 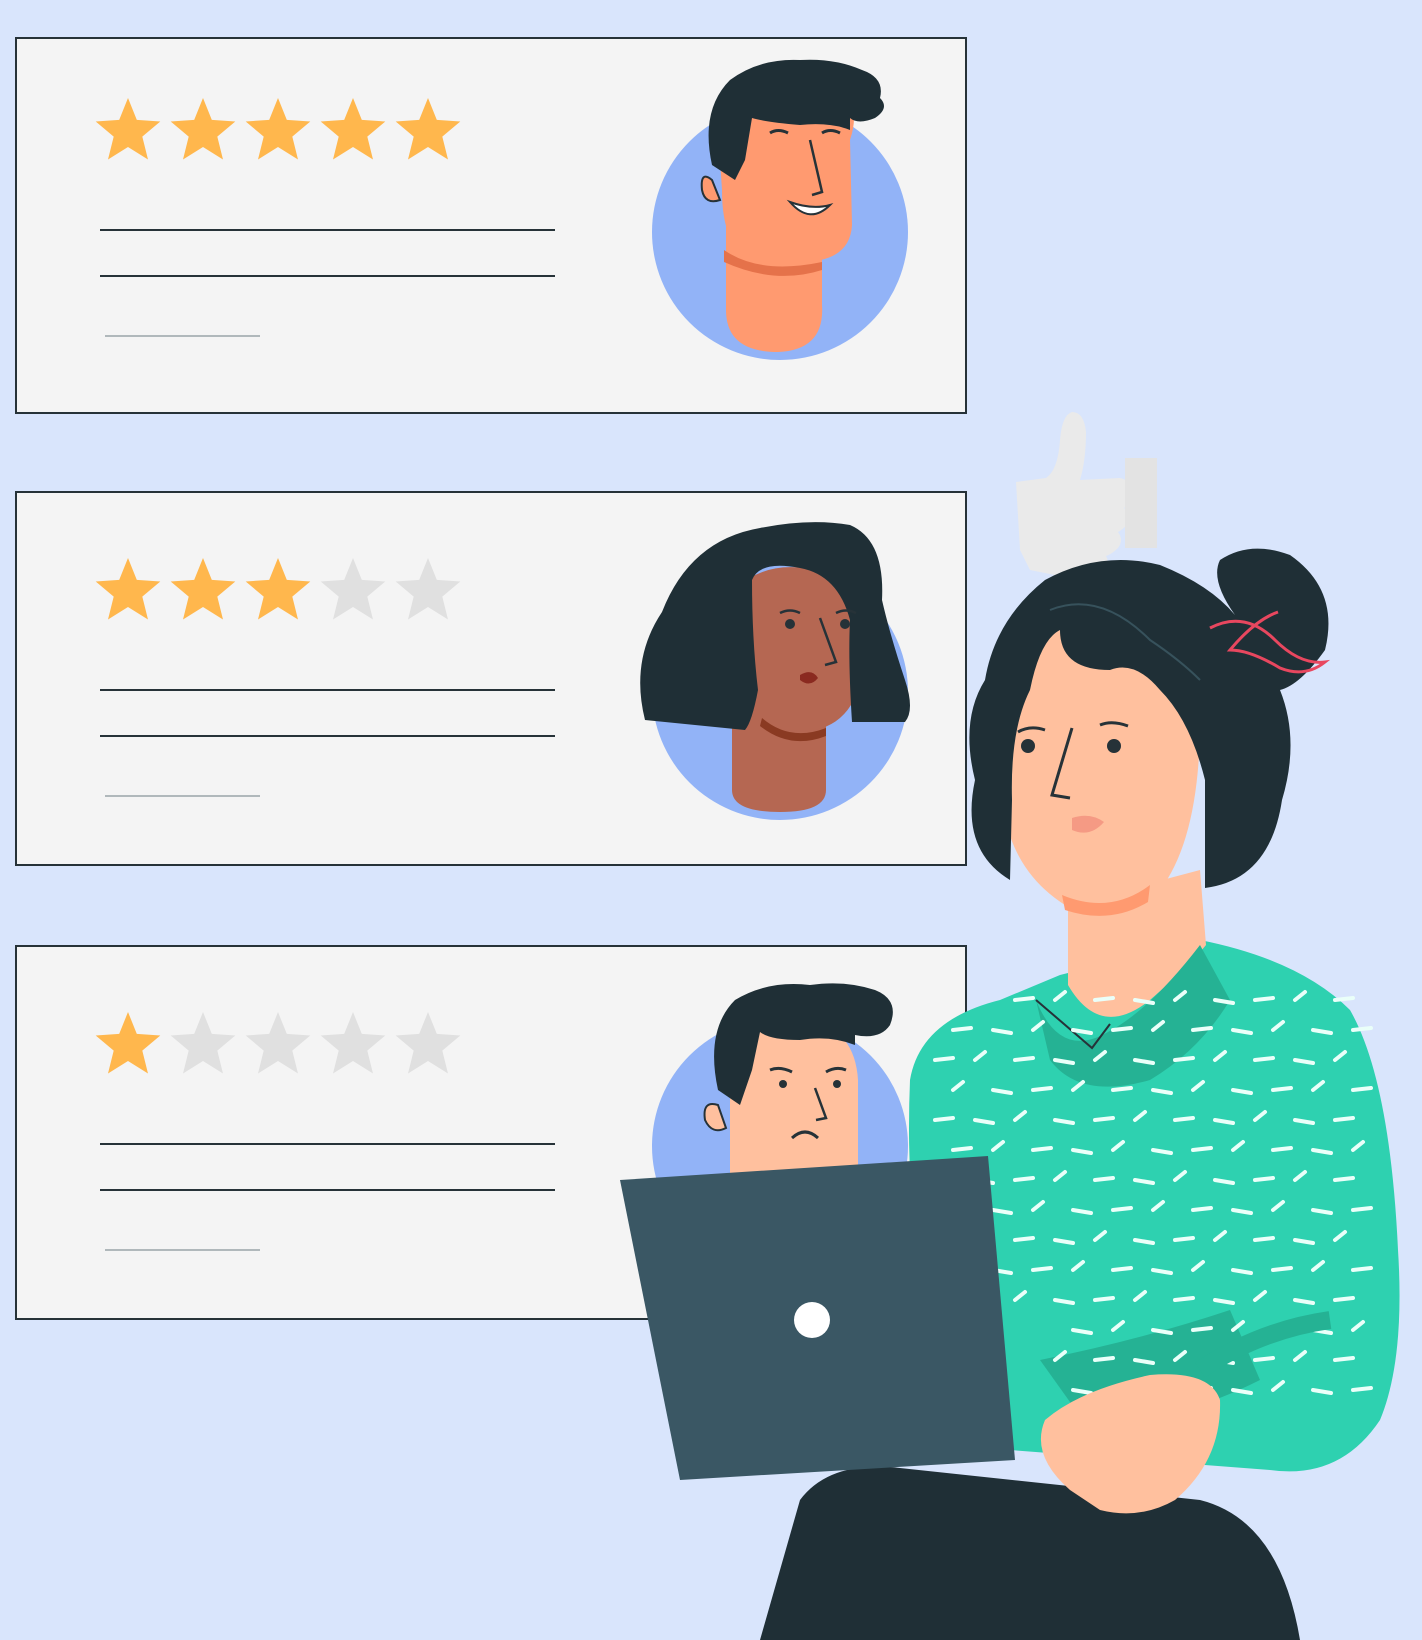 I want to click on laptop, so click(x=817, y=1318).